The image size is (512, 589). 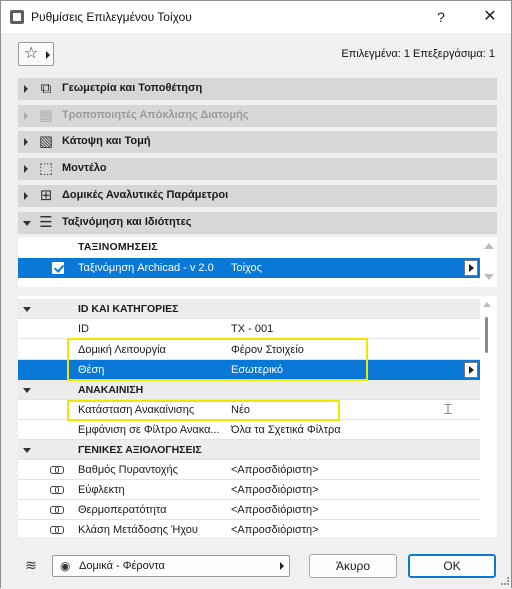 What do you see at coordinates (257, 370) in the screenshot?
I see `property-value: Εσωτερικό` at bounding box center [257, 370].